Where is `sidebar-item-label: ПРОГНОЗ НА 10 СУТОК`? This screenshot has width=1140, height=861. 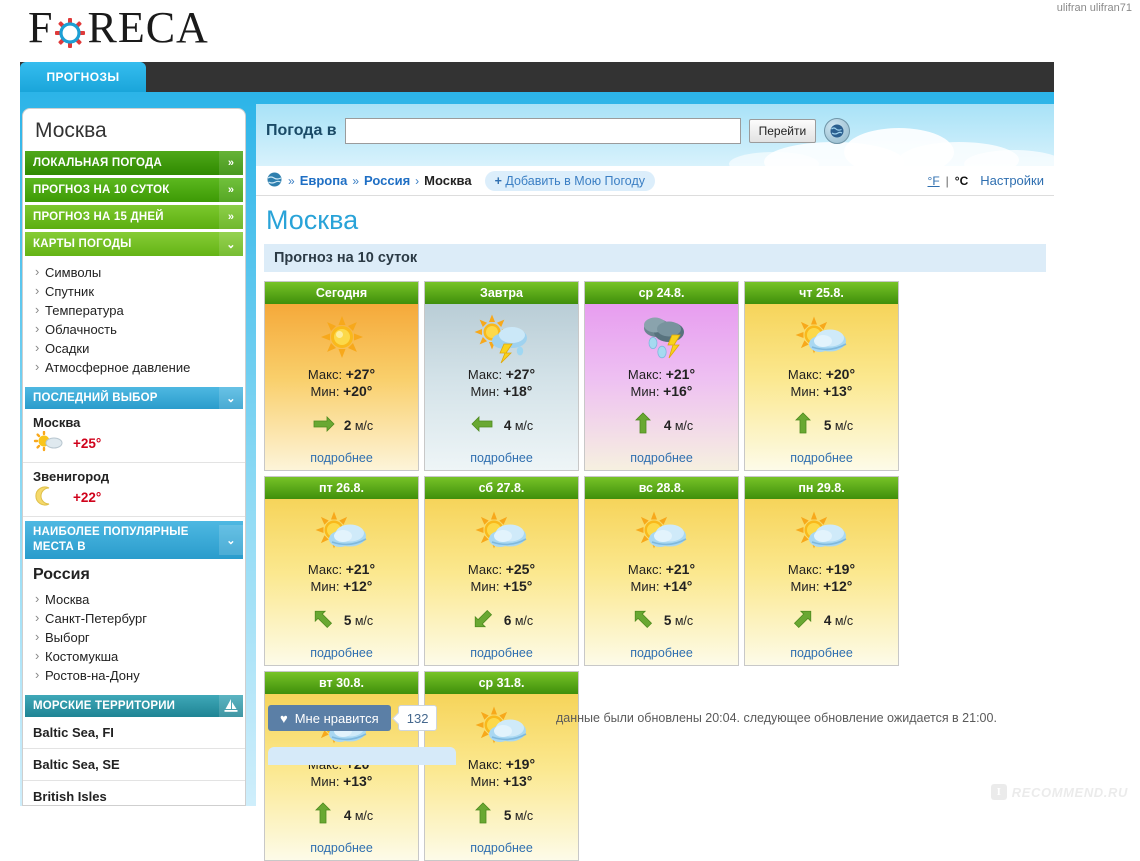
sidebar-item-label: ПРОГНОЗ НА 10 СУТОК is located at coordinates (101, 190).